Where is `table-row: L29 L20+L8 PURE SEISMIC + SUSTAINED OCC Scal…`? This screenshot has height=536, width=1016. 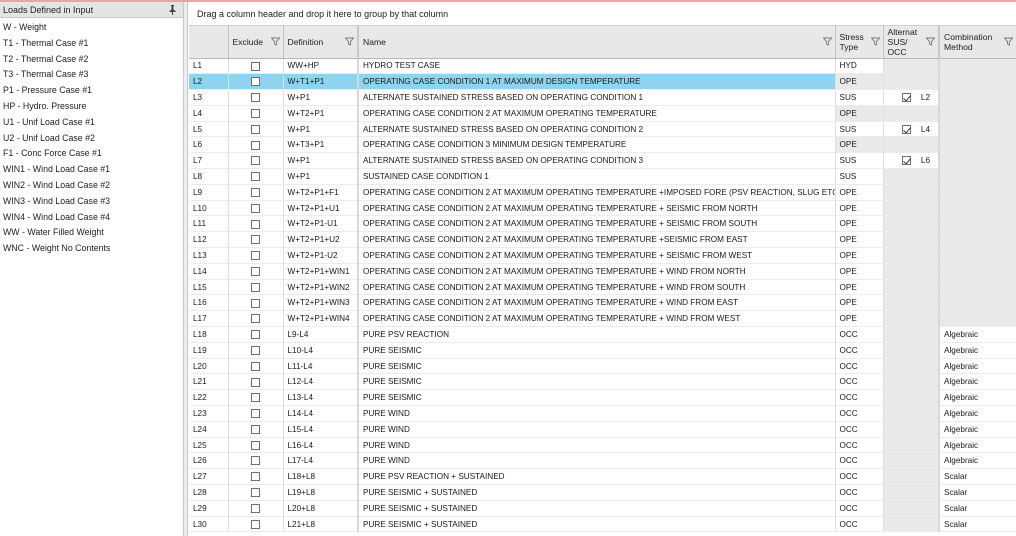 table-row: L29 L20+L8 PURE SEISMIC + SUSTAINED OCC Scal… is located at coordinates (602, 508).